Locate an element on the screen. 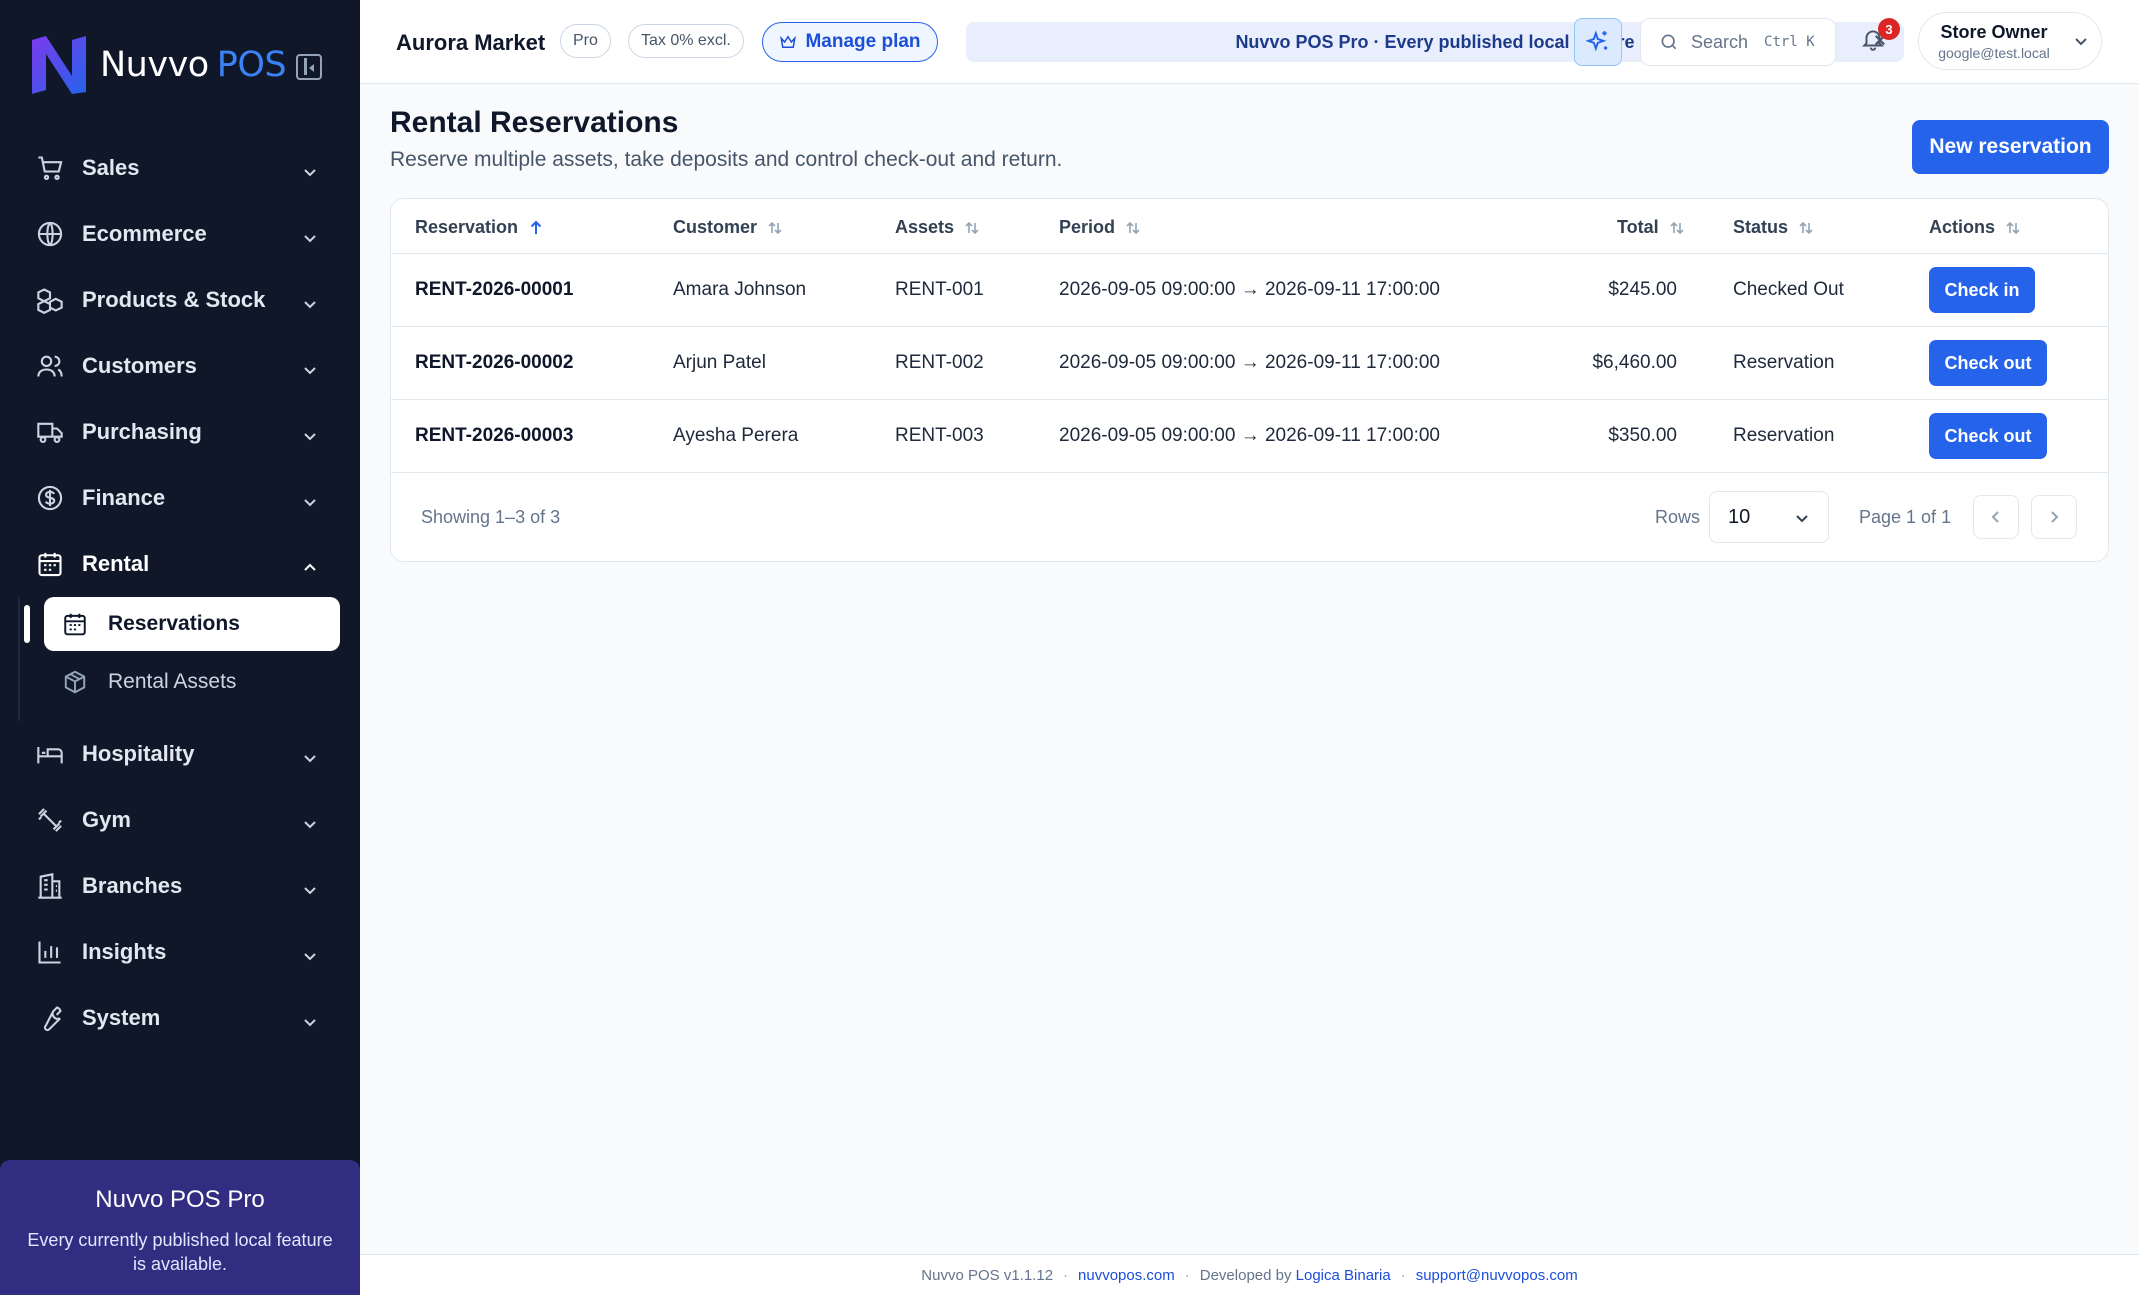 The image size is (2139, 1295). chart-icon is located at coordinates (50, 952).